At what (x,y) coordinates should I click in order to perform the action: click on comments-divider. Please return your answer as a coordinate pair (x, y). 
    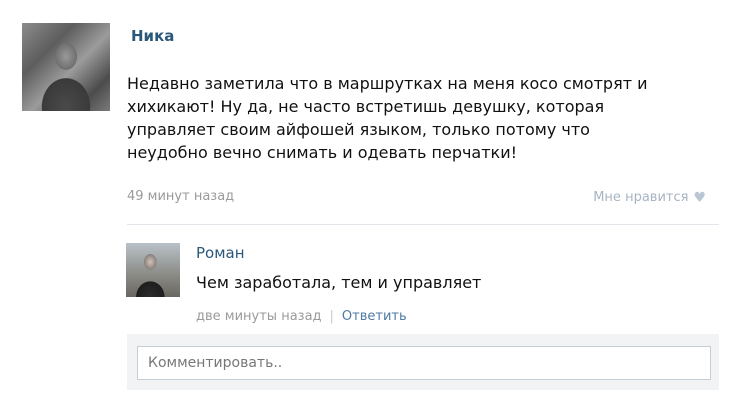
    Looking at the image, I should click on (423, 224).